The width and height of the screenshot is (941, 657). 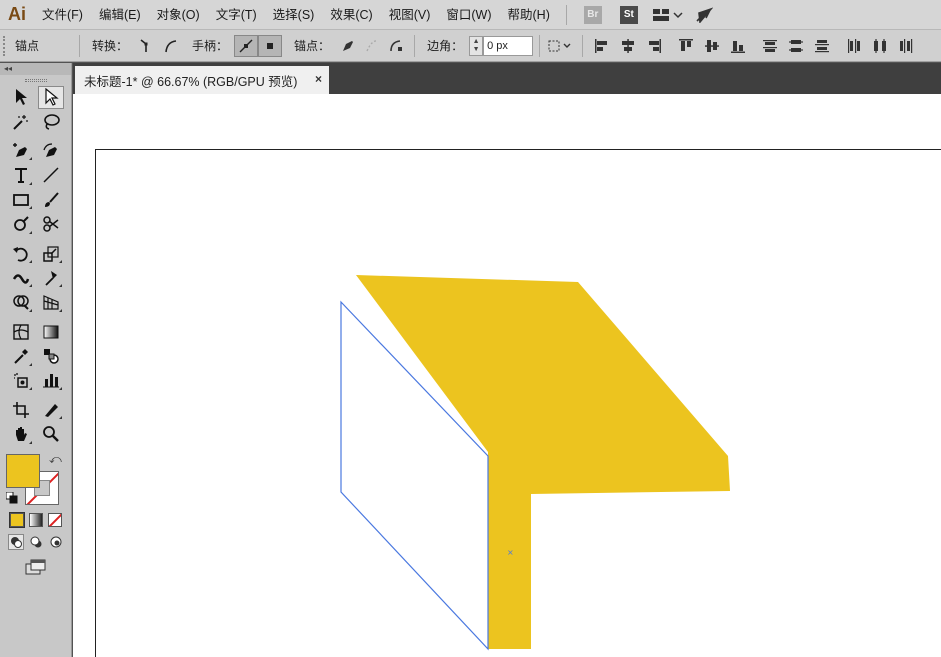 I want to click on column-graph-tool-icon, so click(x=50, y=381).